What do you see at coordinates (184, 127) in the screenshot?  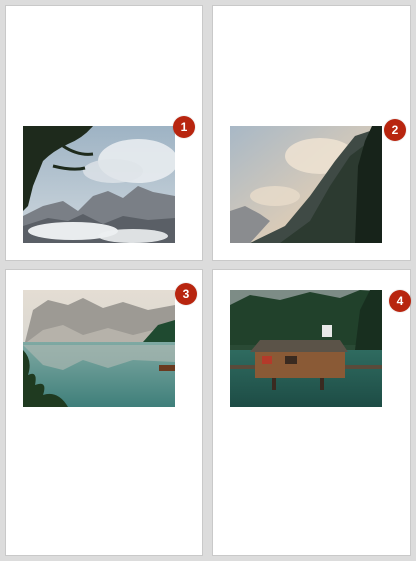 I see `page-number-badge: 1` at bounding box center [184, 127].